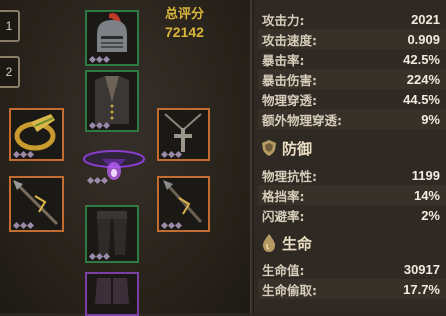  I want to click on stat-block-rate: 格挡率: 14%, so click(351, 195).